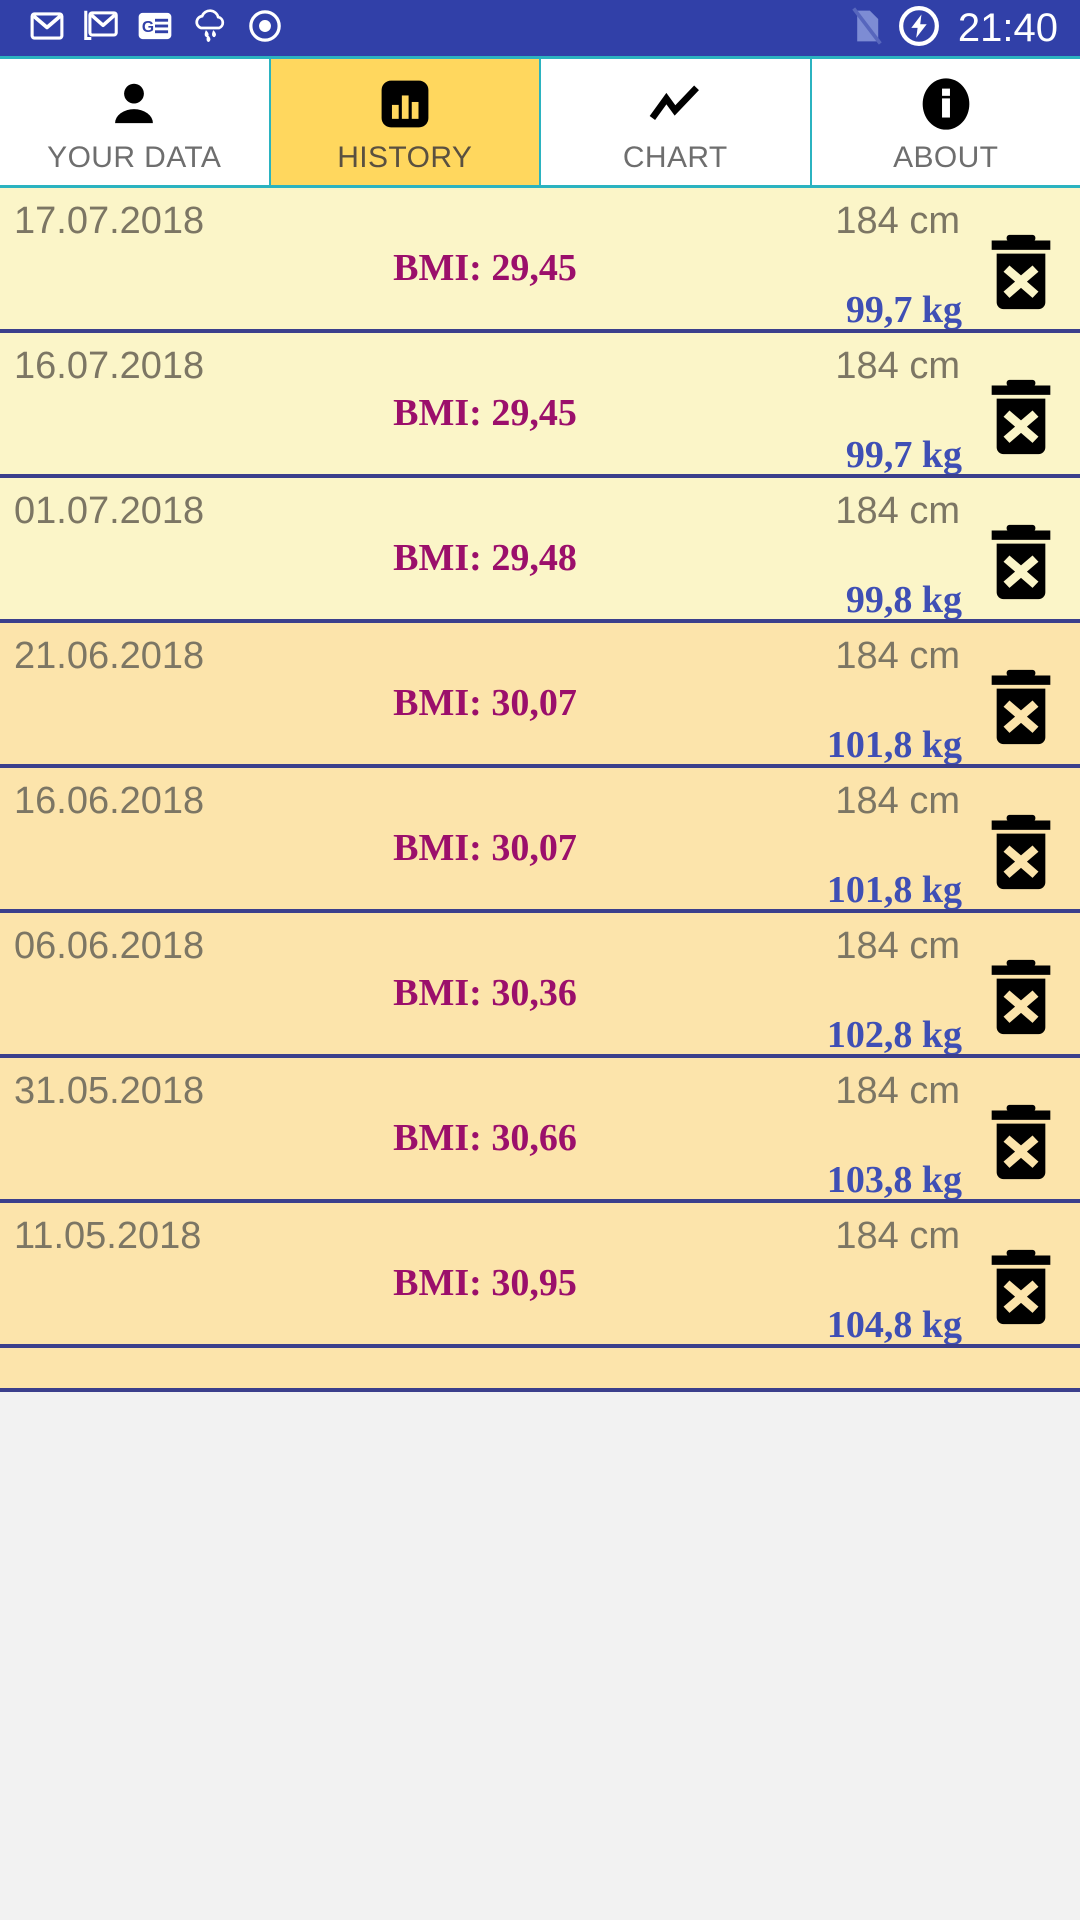 The height and width of the screenshot is (1920, 1080). I want to click on record-circle-icon, so click(265, 28).